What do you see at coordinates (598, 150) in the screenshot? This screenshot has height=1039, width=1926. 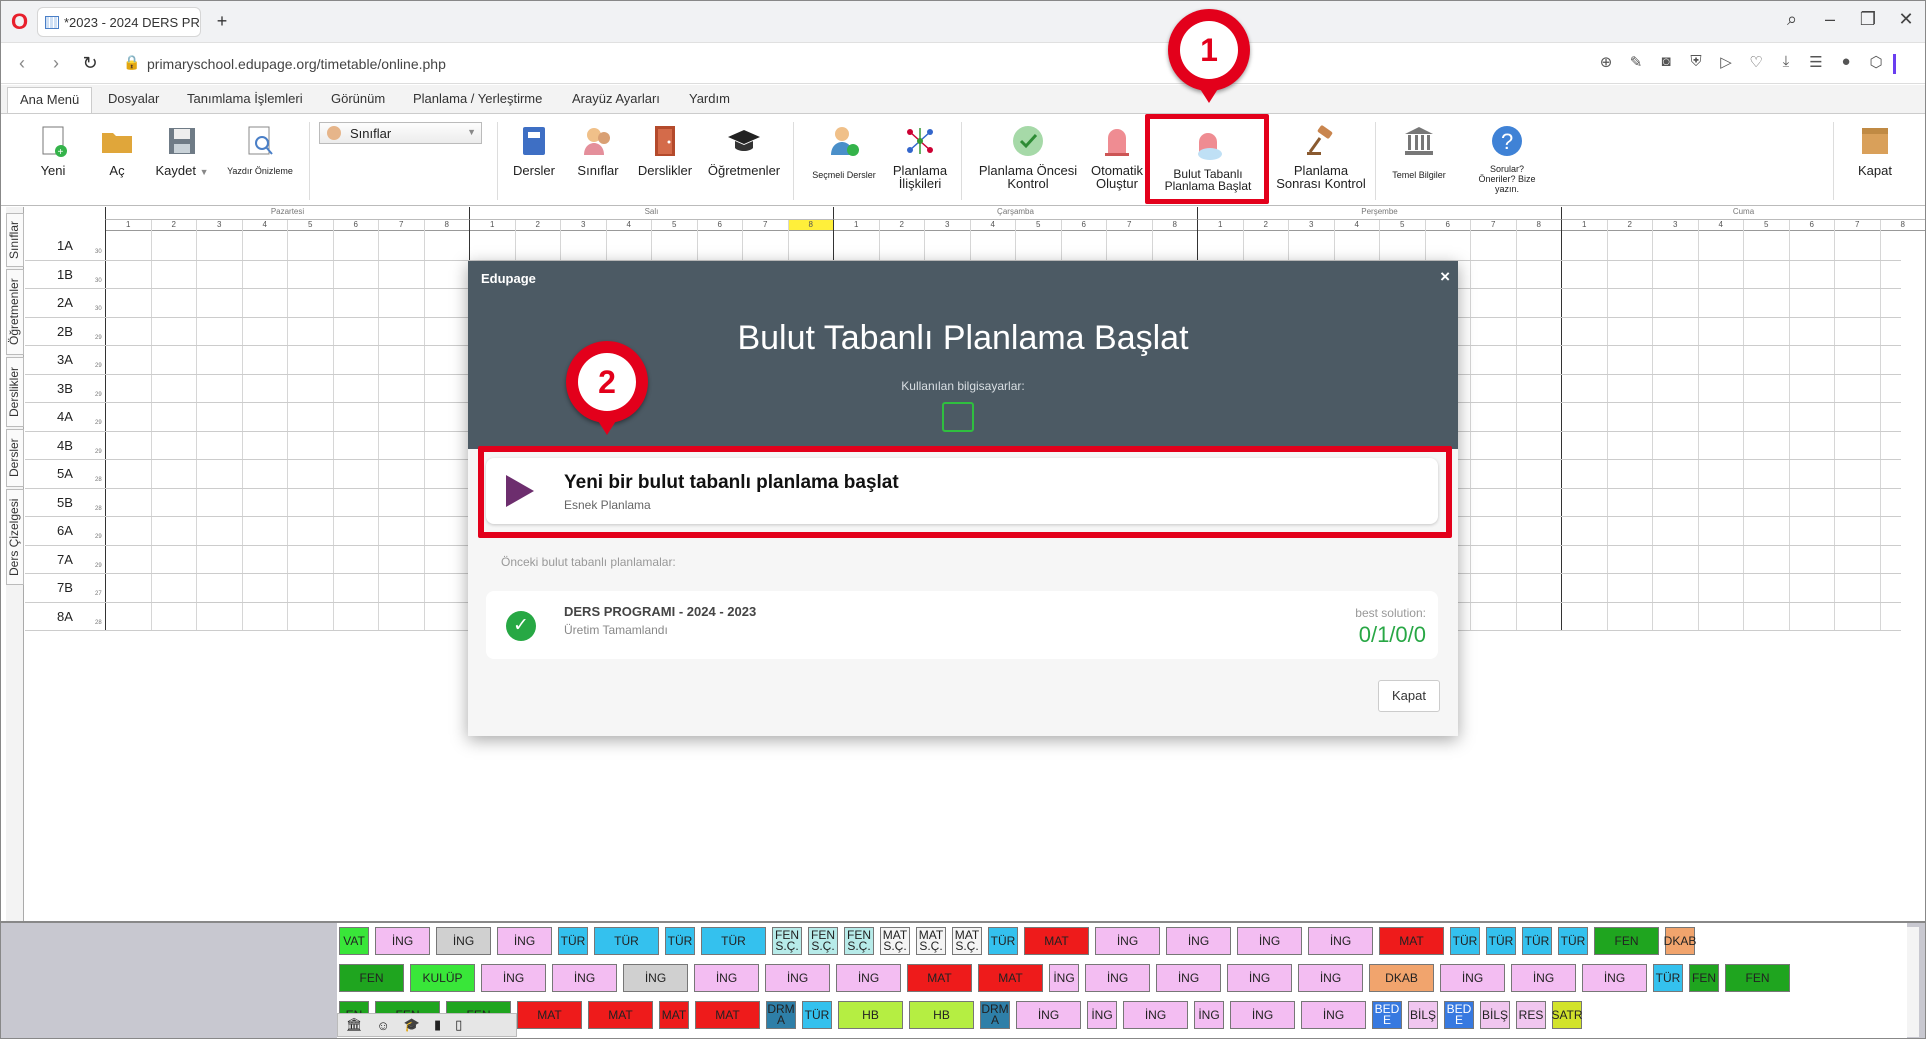 I see `classes-button: Sınıflar` at bounding box center [598, 150].